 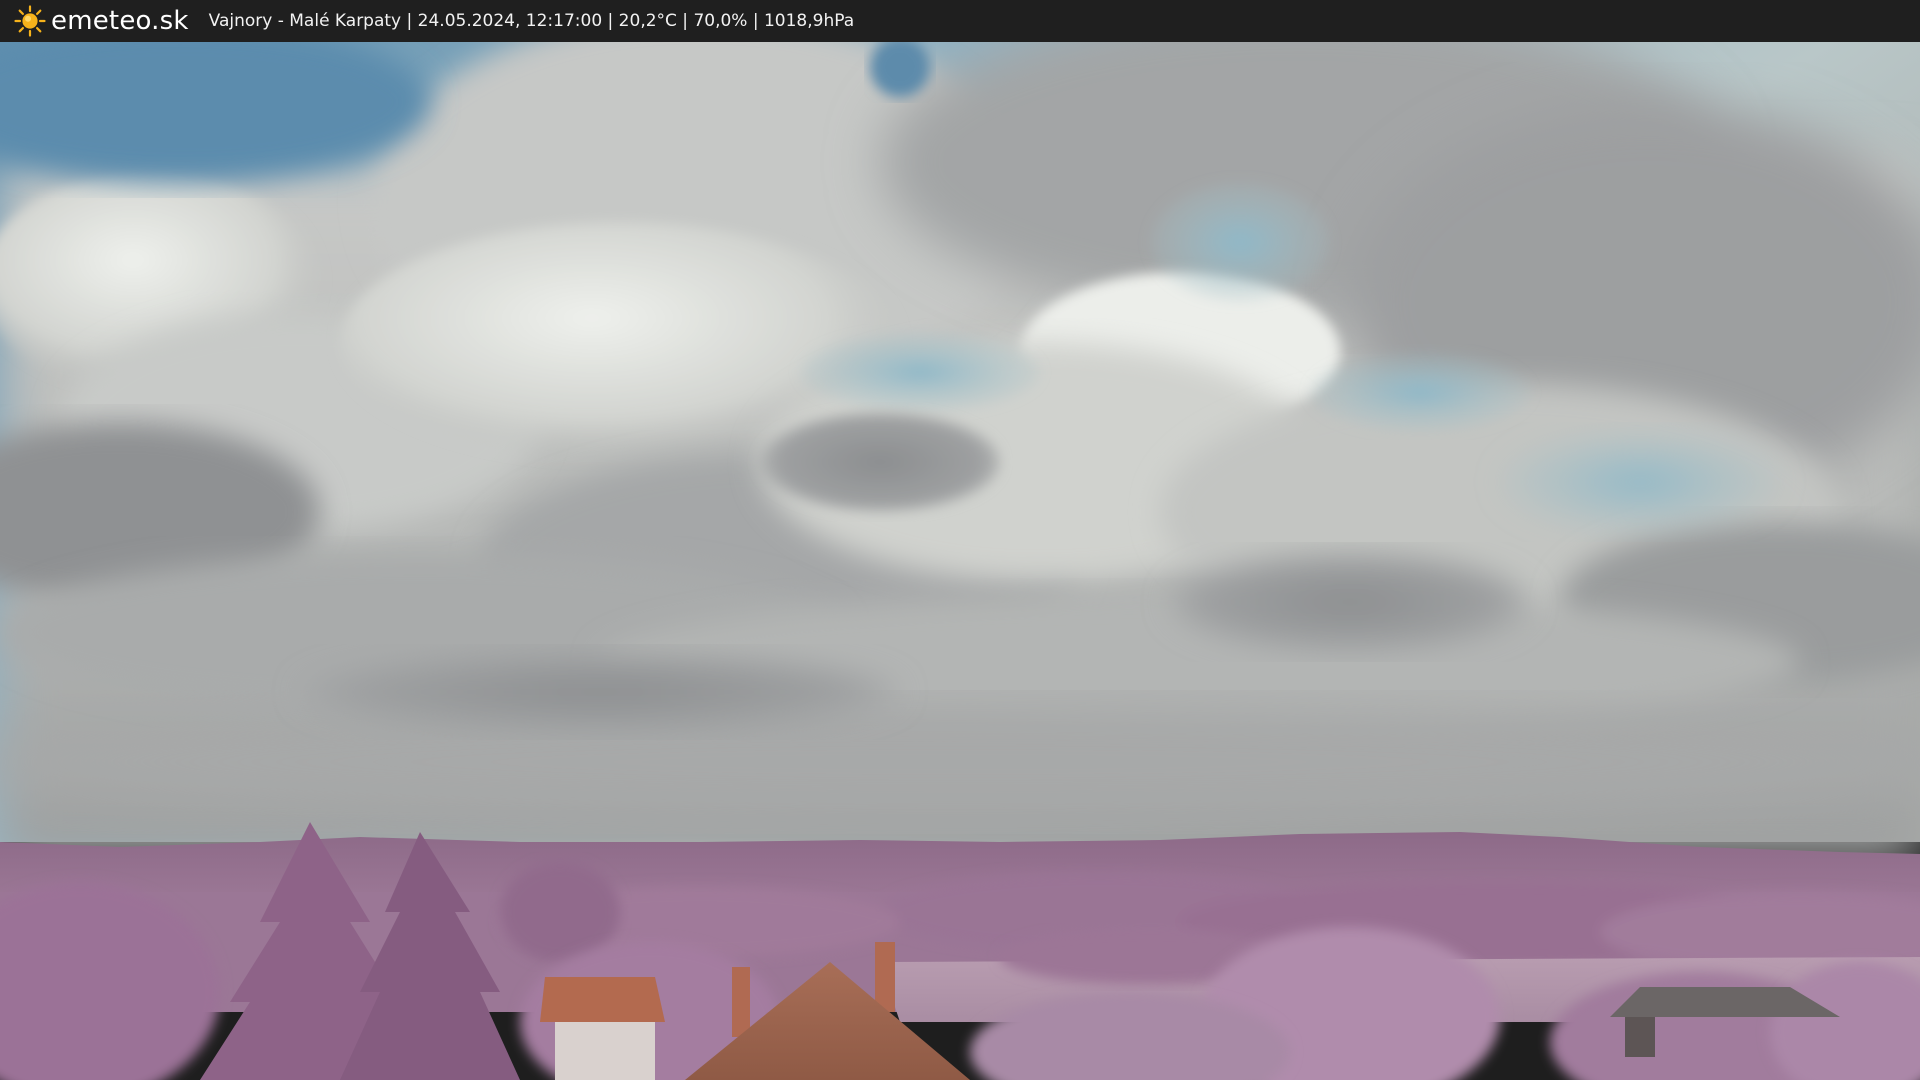 I want to click on emeteo-logo: emeteo.sk, so click(x=101, y=21).